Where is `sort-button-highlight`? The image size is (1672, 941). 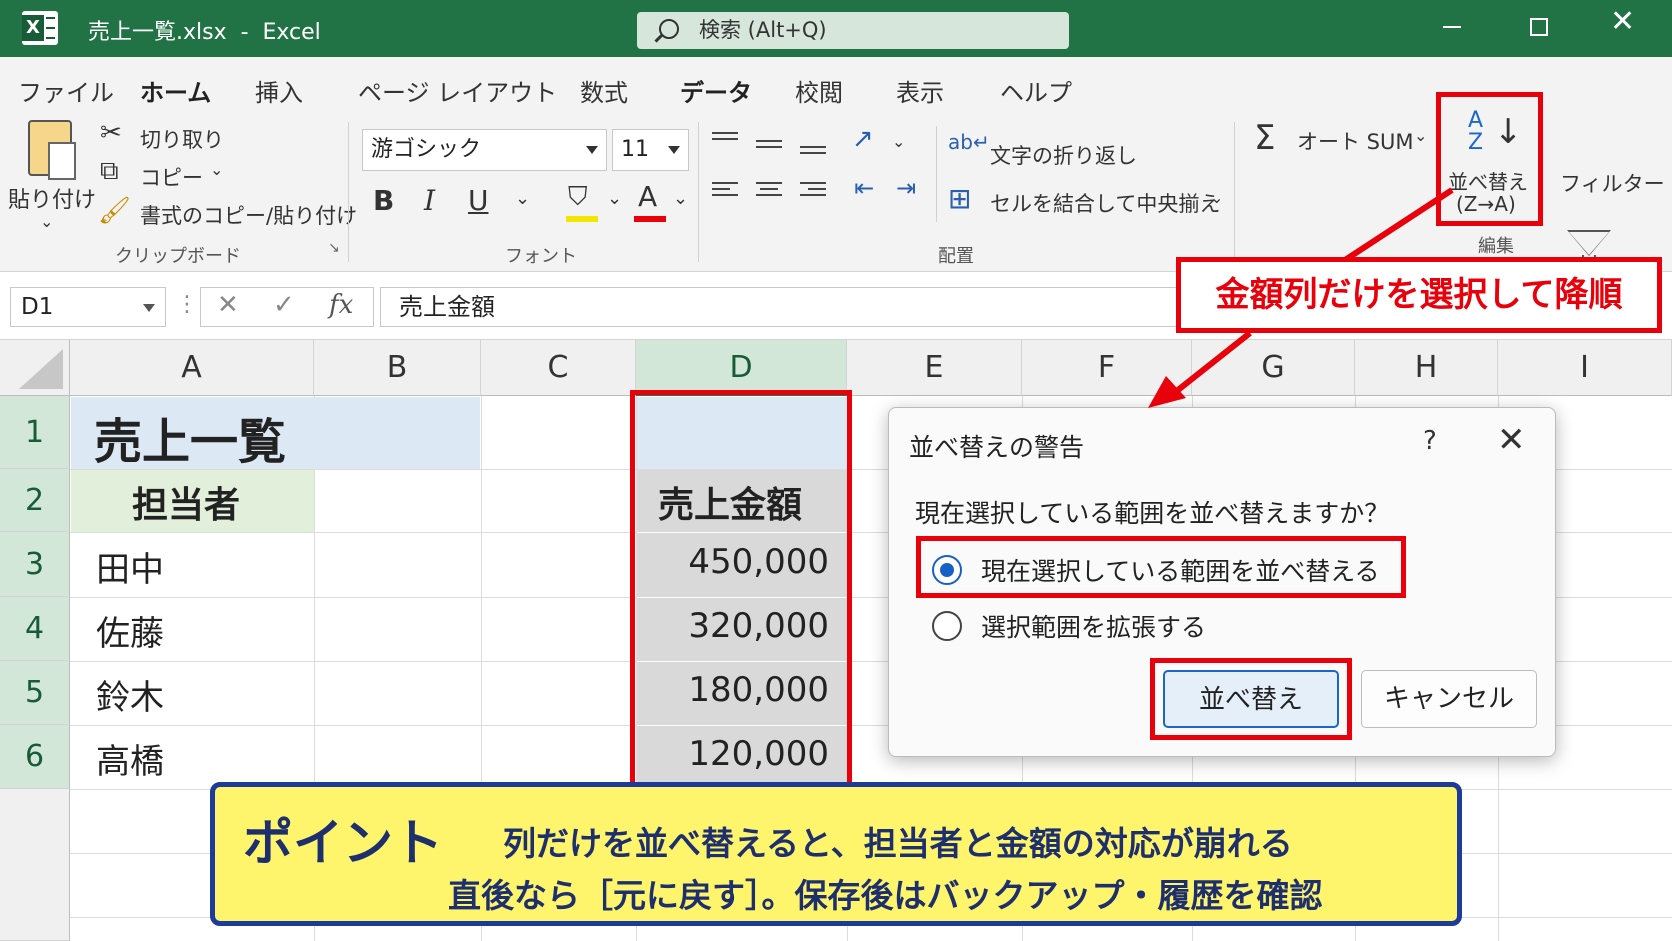
sort-button-highlight is located at coordinates (1489, 159).